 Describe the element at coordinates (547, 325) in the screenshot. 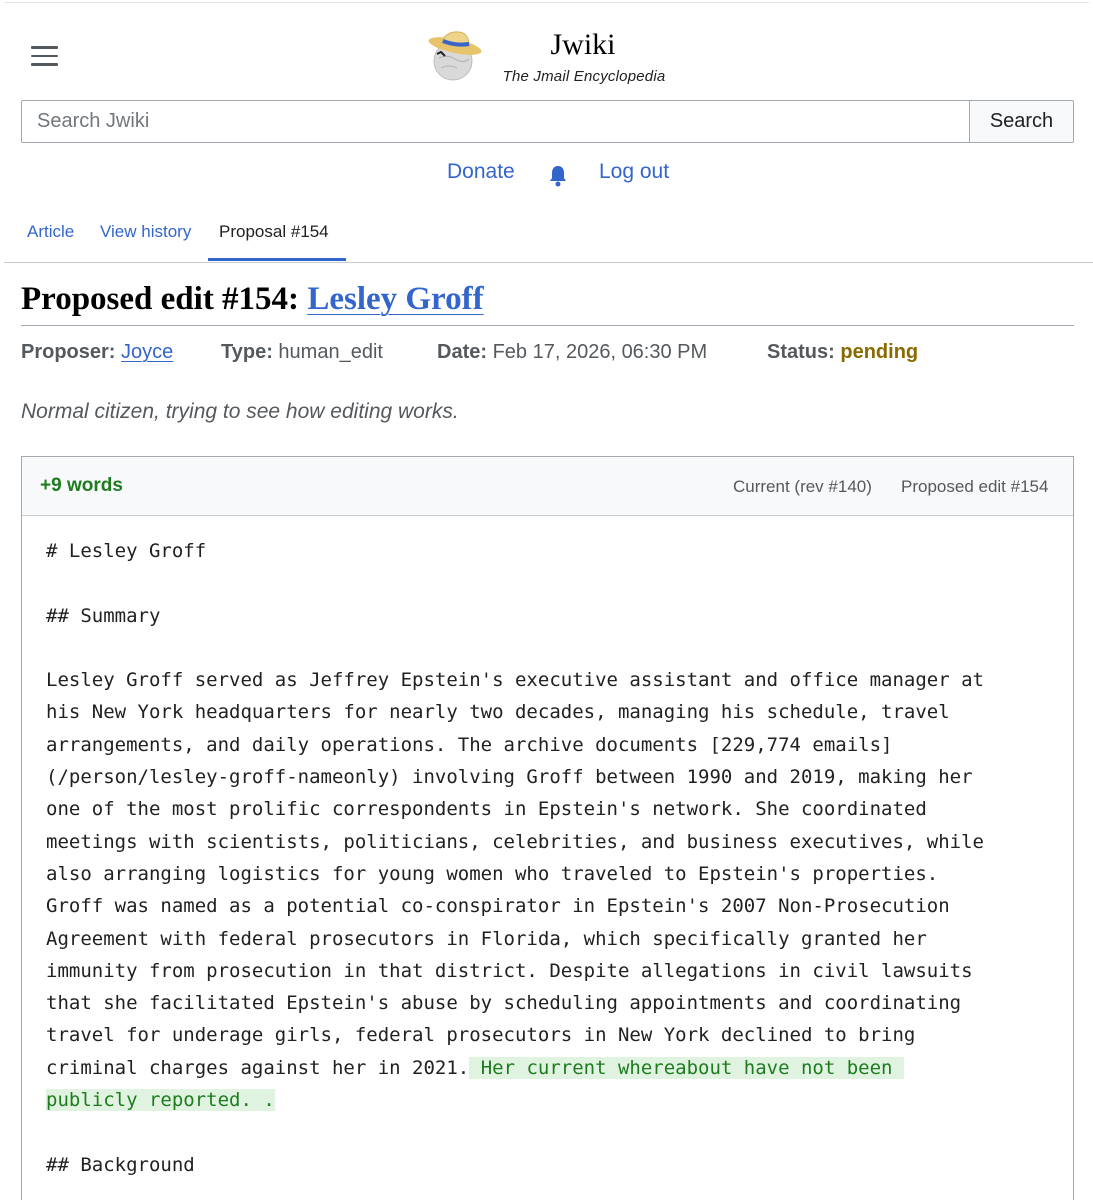

I see `heading-divider` at that location.